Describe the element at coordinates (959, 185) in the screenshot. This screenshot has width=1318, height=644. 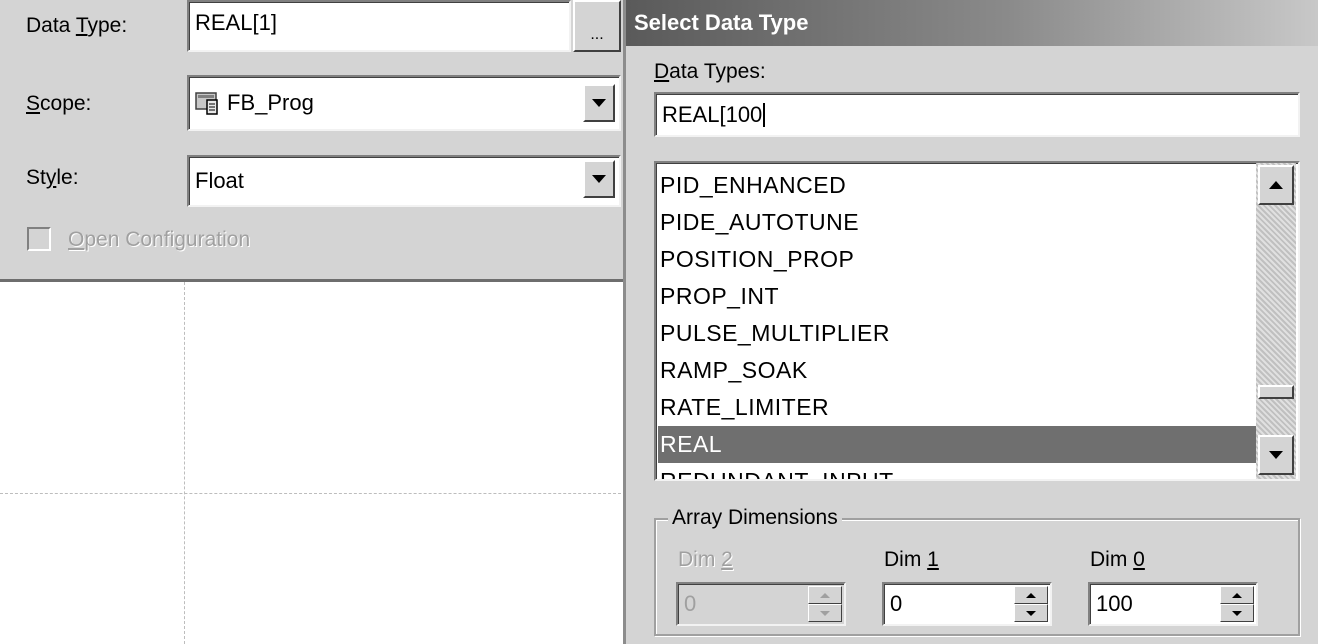
I see `list-item: PID_ENHANCED` at that location.